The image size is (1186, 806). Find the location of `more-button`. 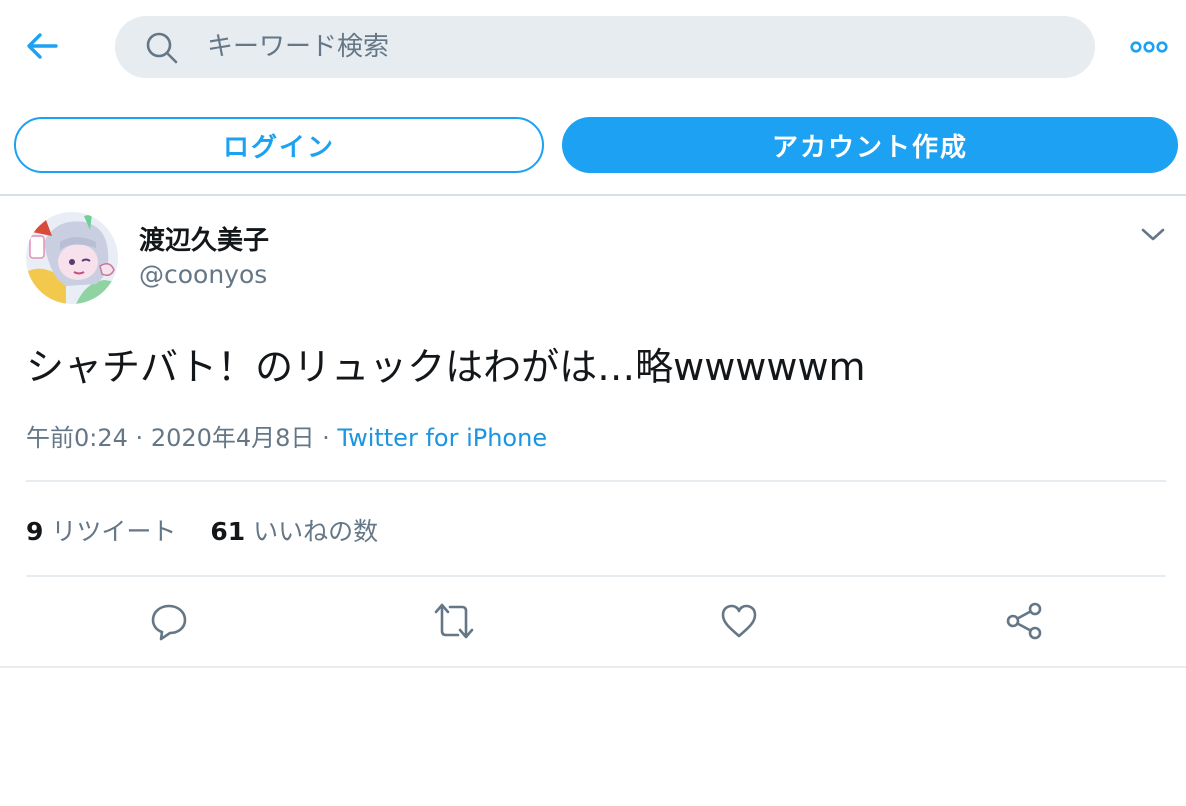

more-button is located at coordinates (1150, 47).